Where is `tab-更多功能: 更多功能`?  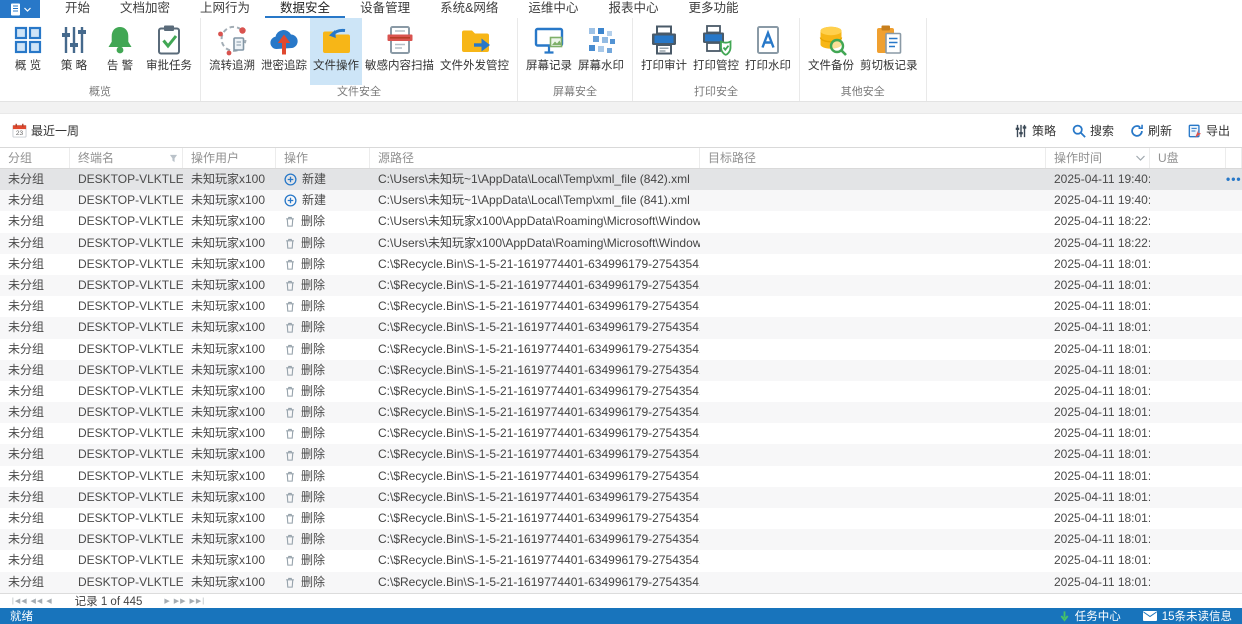 tab-更多功能: 更多功能 is located at coordinates (713, 9).